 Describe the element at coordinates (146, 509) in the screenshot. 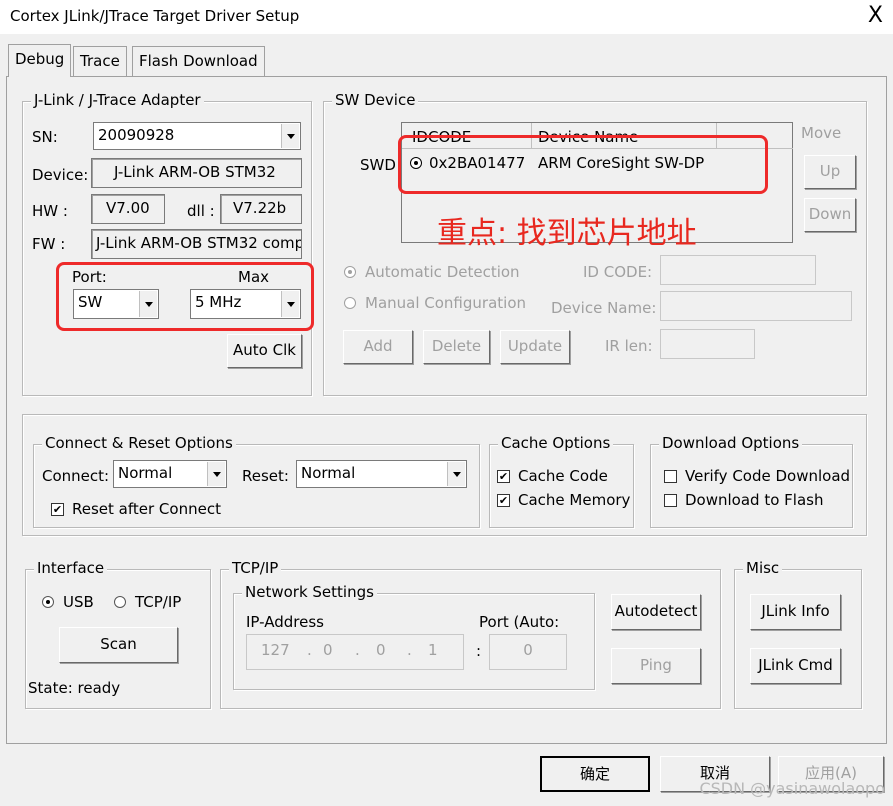

I see `reset-after-connect-label: Reset after Connect` at that location.